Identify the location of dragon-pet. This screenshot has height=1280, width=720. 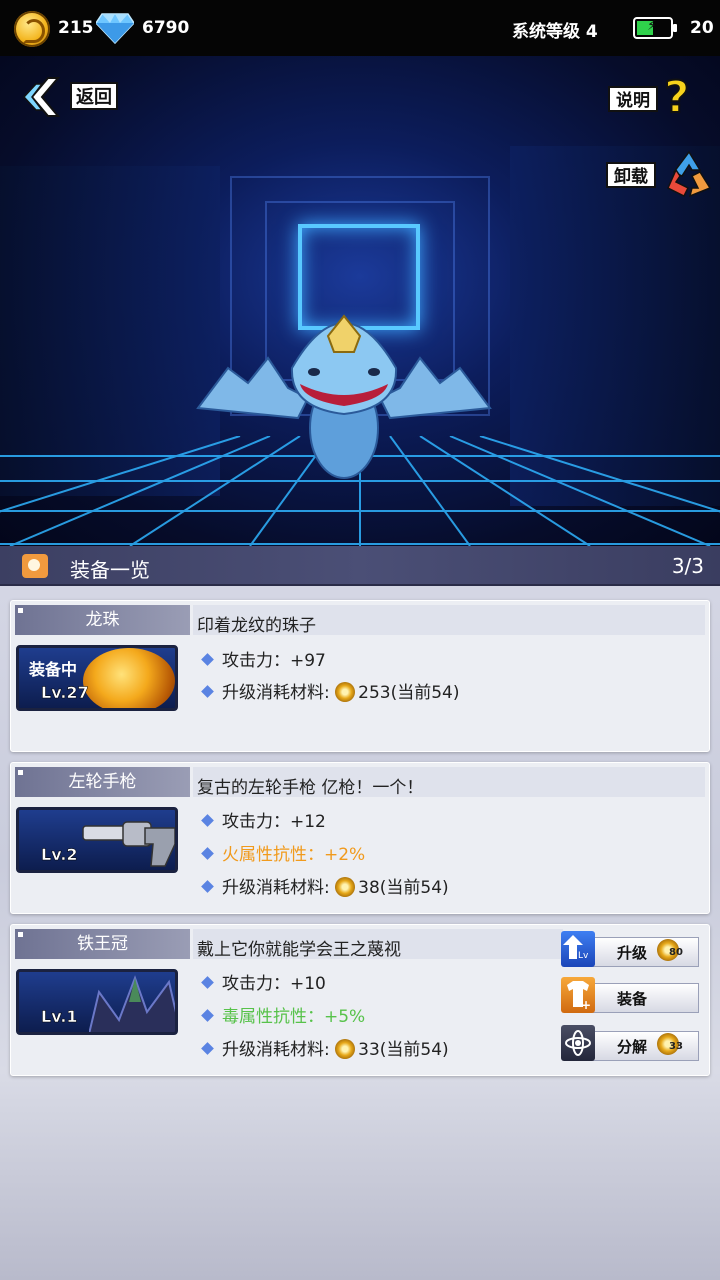
(344, 396).